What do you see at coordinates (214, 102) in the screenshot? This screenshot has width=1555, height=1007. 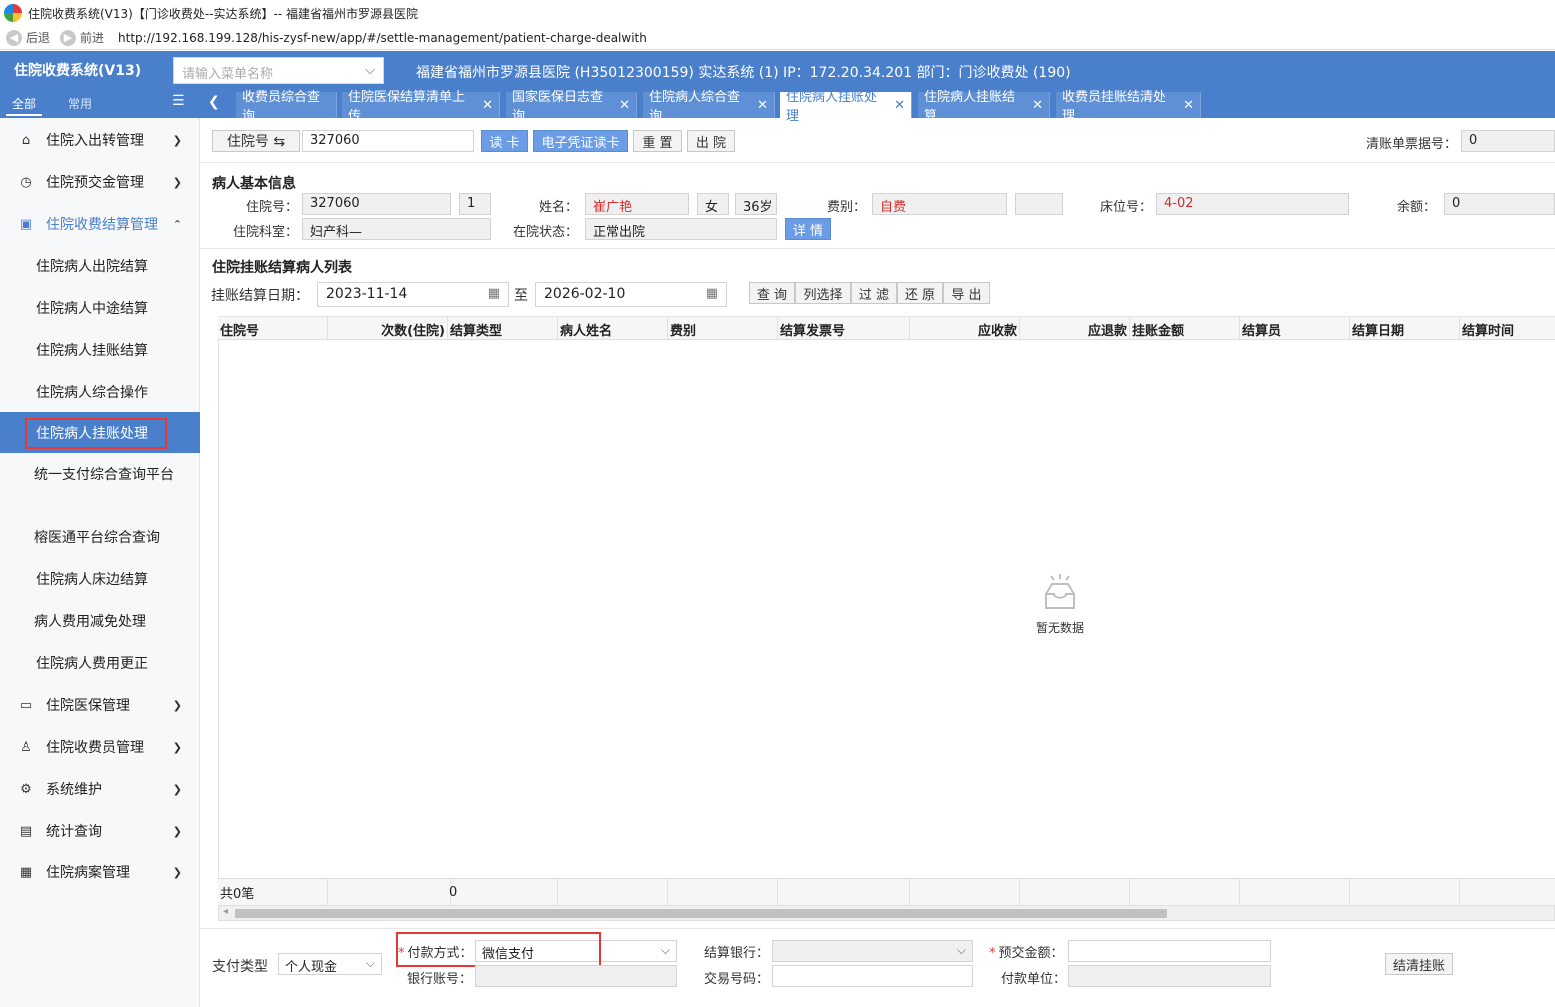 I see `chevron-left-icon: ❮` at bounding box center [214, 102].